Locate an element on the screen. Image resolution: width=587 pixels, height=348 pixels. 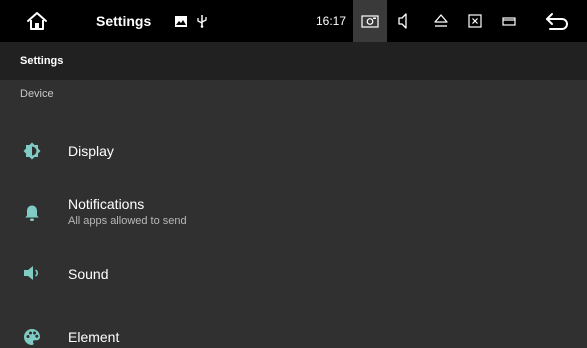
back-button is located at coordinates (557, 21).